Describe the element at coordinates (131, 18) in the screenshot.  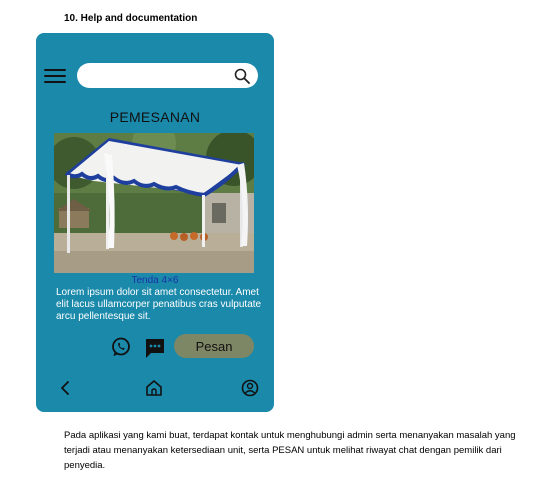
I see `section-heading: 10. Help and documentation` at that location.